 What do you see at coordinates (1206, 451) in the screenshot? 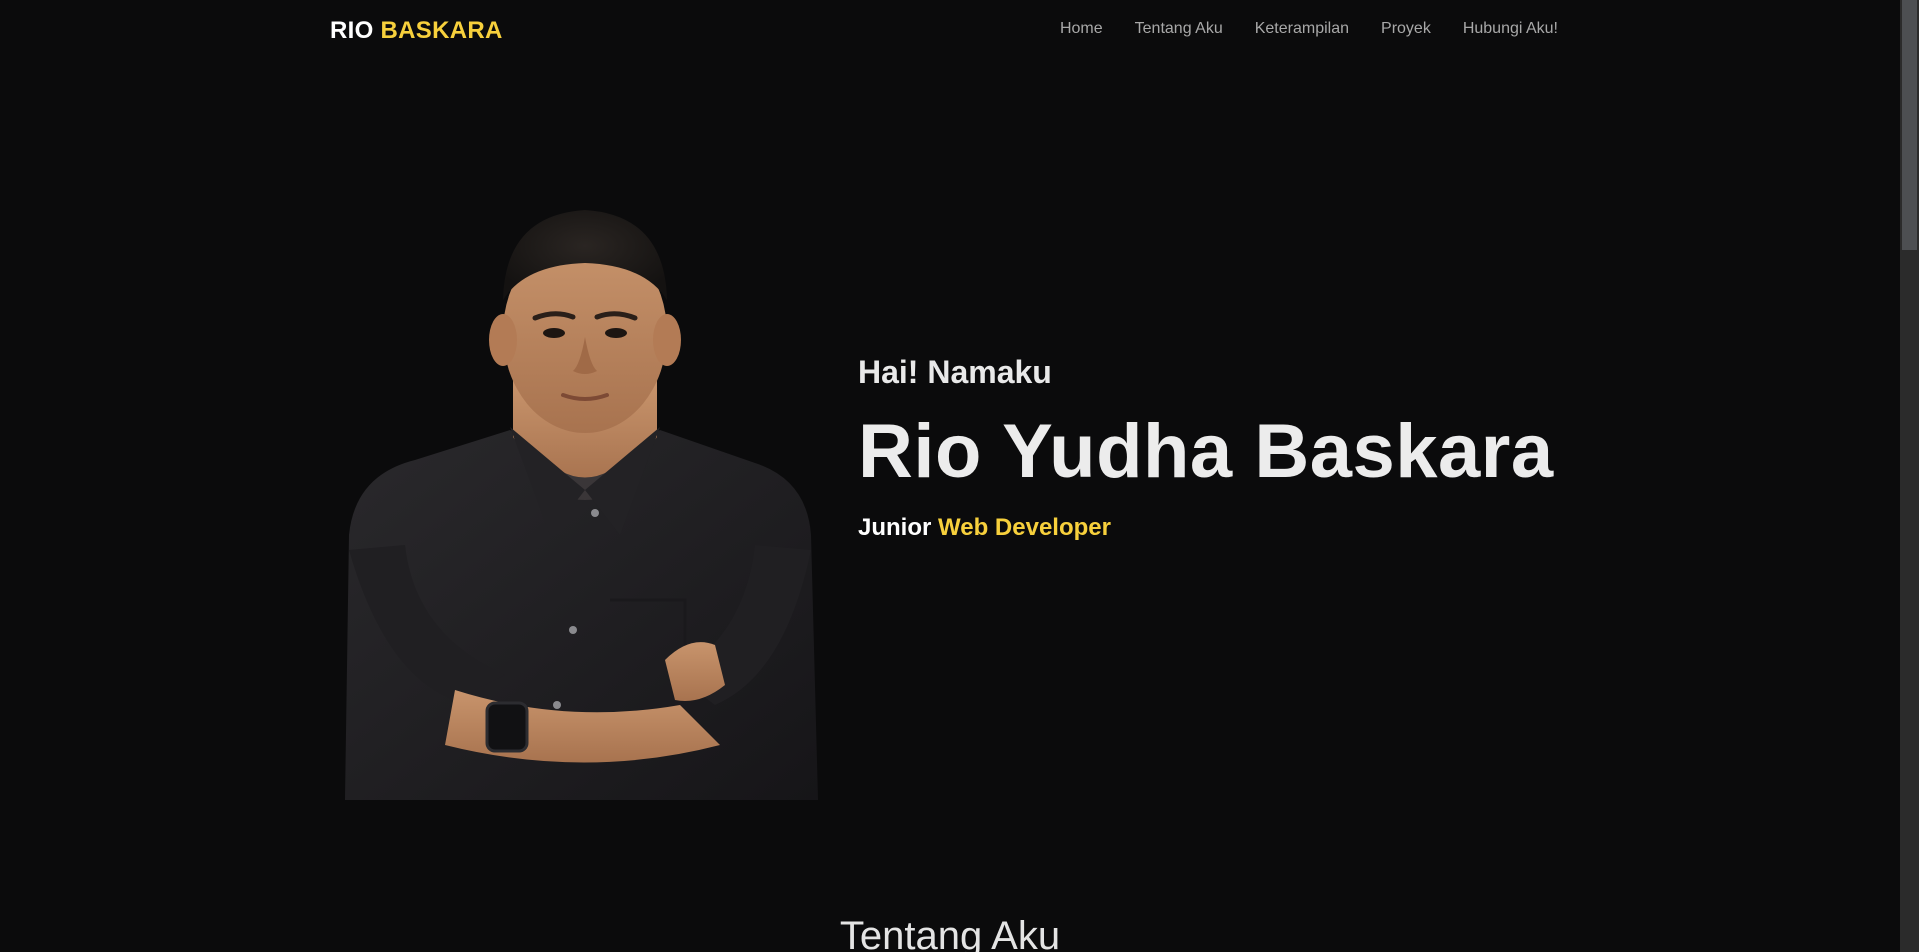
I see `hero-name: Rio Yudha Baskara` at bounding box center [1206, 451].